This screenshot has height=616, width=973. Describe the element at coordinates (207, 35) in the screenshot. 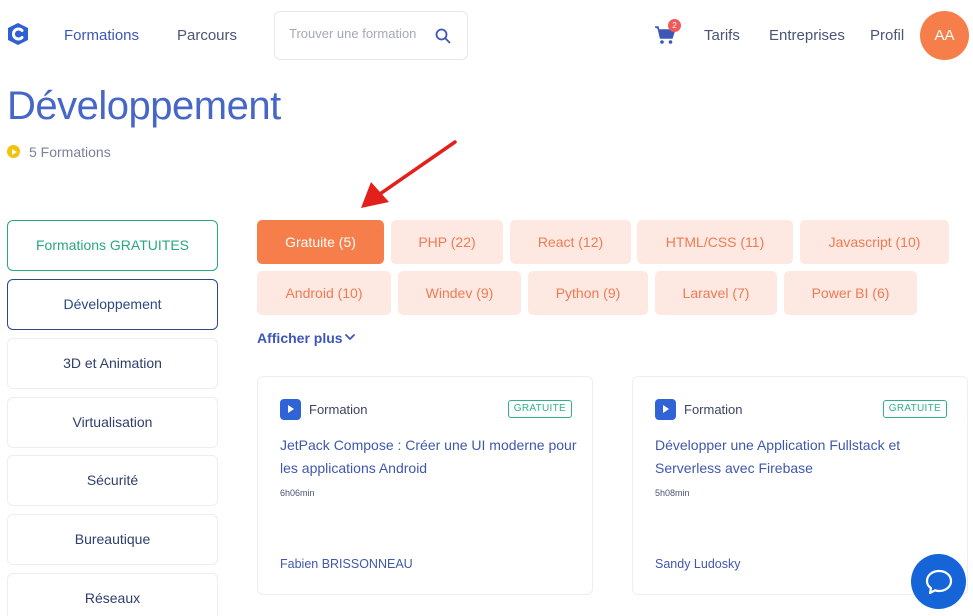

I see `nav-parcours: Parcours` at that location.